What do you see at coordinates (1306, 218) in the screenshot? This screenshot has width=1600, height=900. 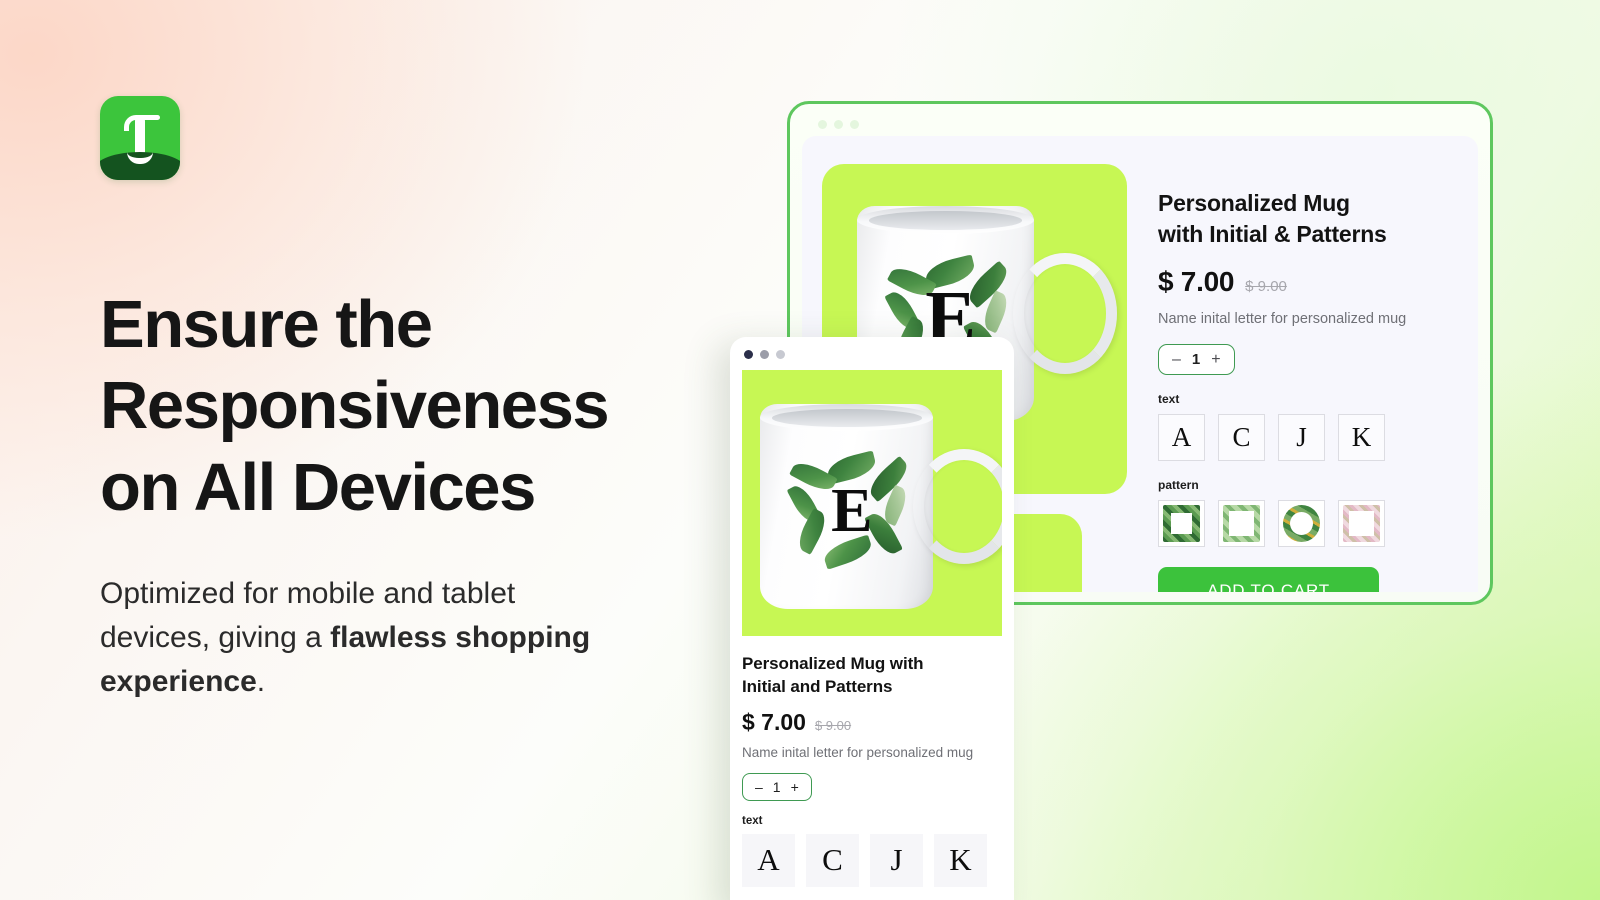 I see `product-title: Personalized Mug with Initial & Patterns` at bounding box center [1306, 218].